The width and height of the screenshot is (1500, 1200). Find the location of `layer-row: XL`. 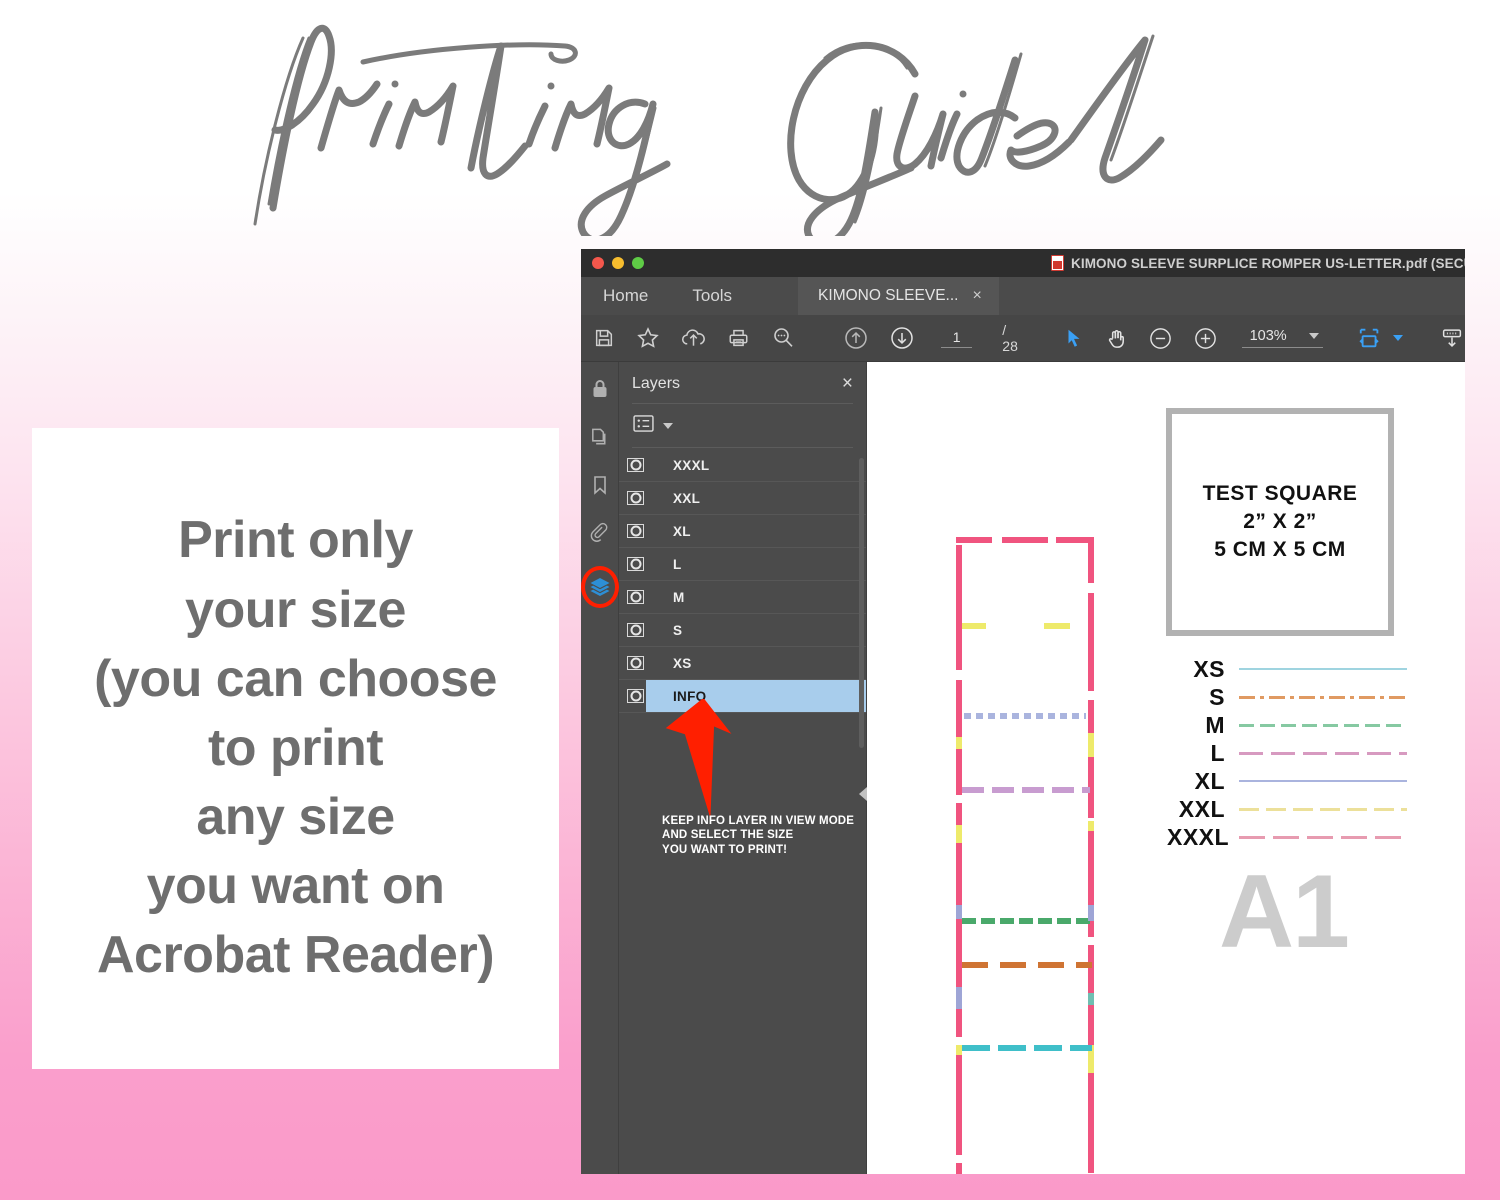

layer-row: XL is located at coordinates (742, 531).